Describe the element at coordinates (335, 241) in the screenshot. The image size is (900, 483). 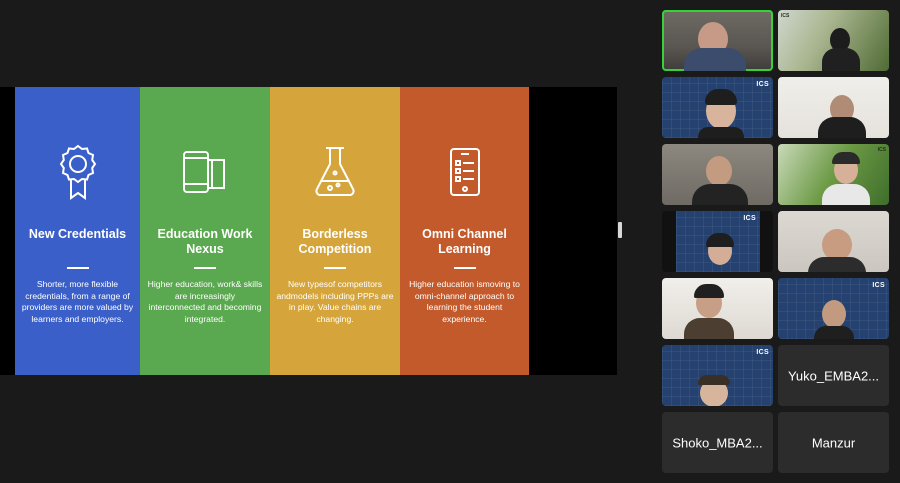
I see `panel-title: Borderless Competition` at that location.